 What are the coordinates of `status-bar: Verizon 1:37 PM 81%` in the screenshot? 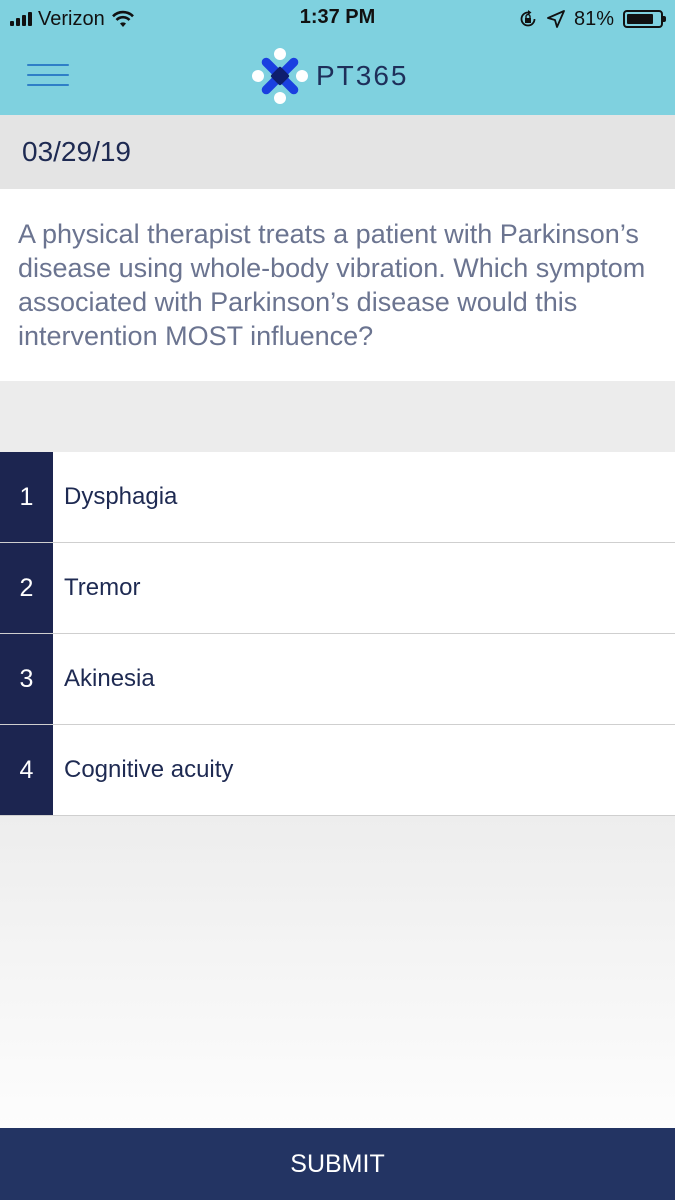 It's located at (337, 19).